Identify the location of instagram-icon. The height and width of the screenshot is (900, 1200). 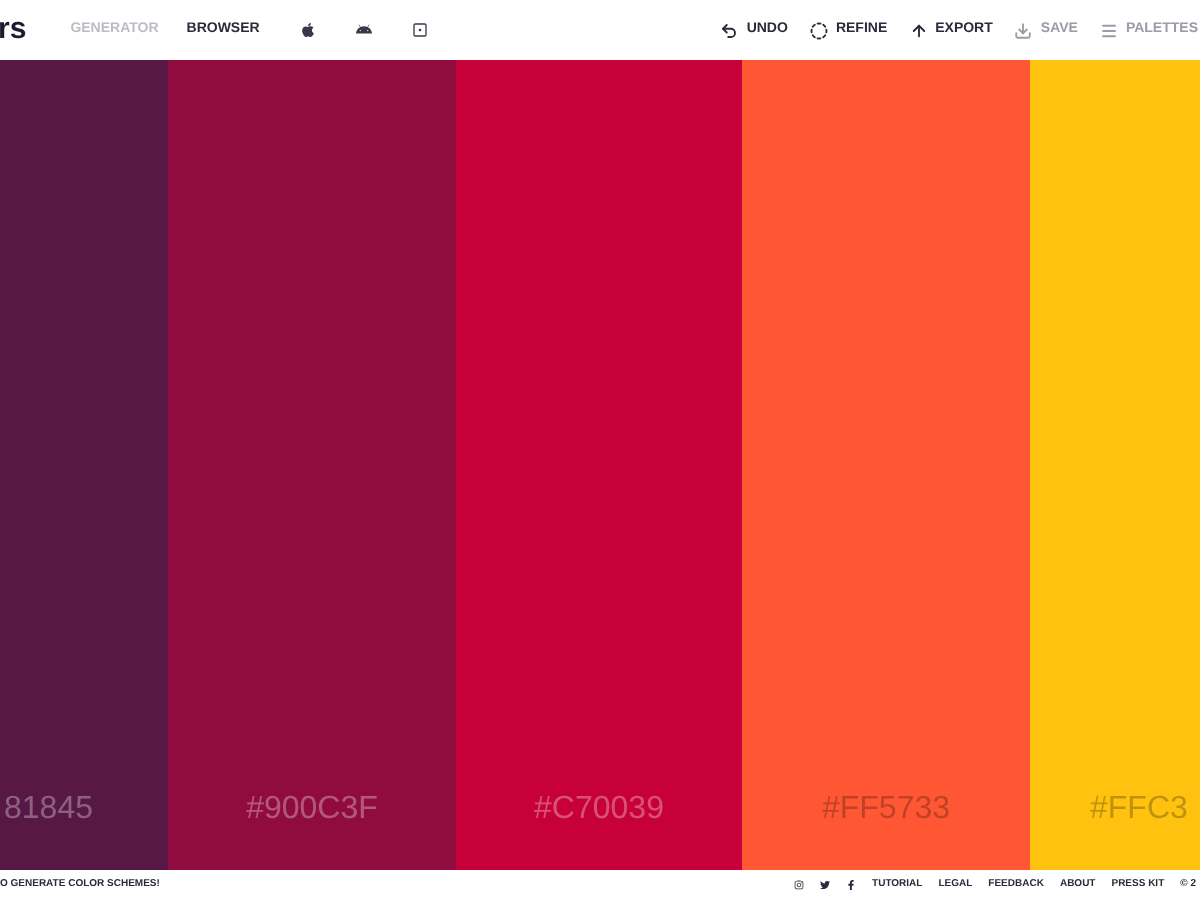
(799, 885).